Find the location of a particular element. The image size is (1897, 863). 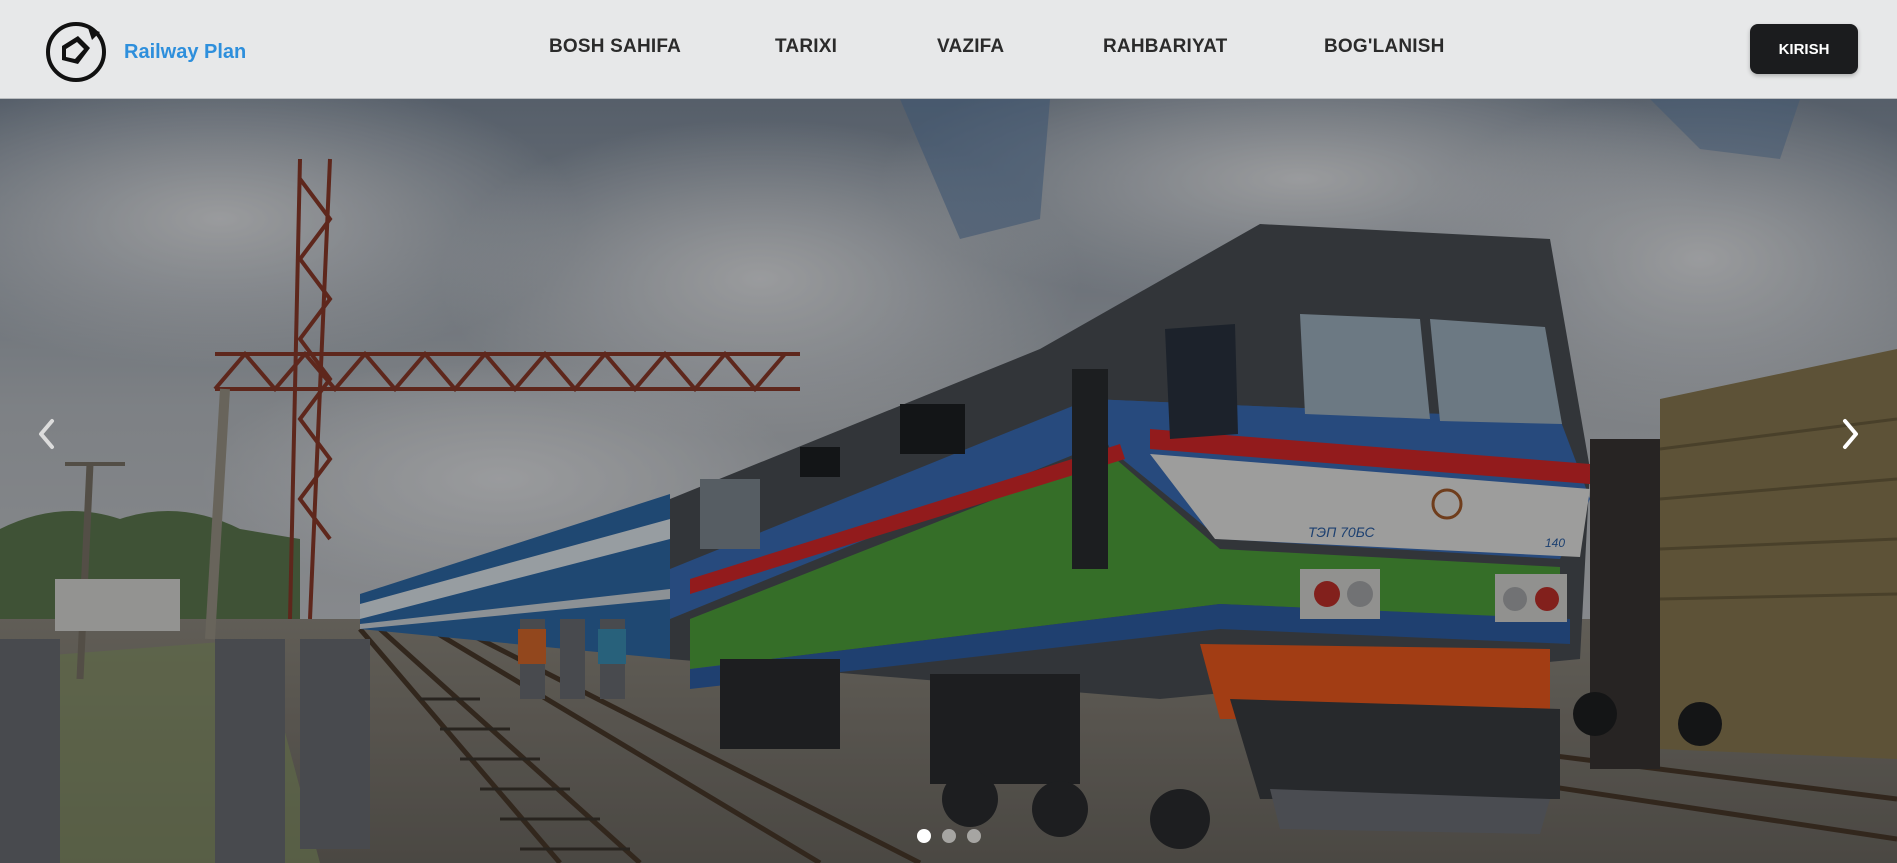

carousel-indicators is located at coordinates (948, 836).